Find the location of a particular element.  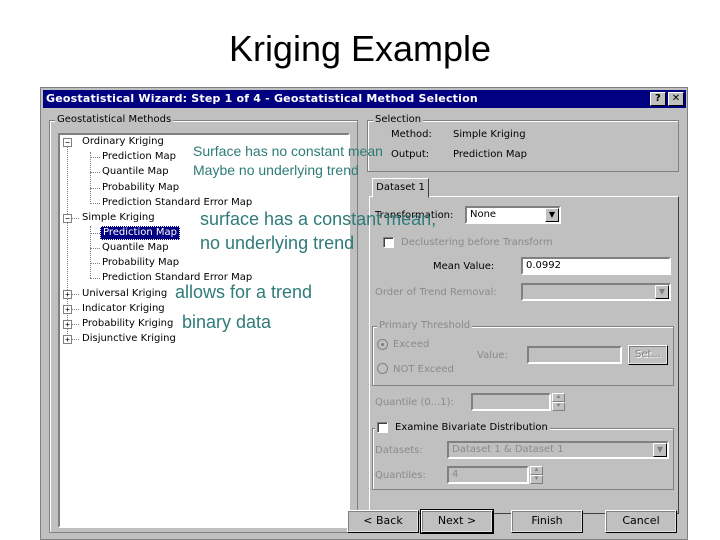

annotation-simple-line1: surface has a constant mean, is located at coordinates (318, 219).